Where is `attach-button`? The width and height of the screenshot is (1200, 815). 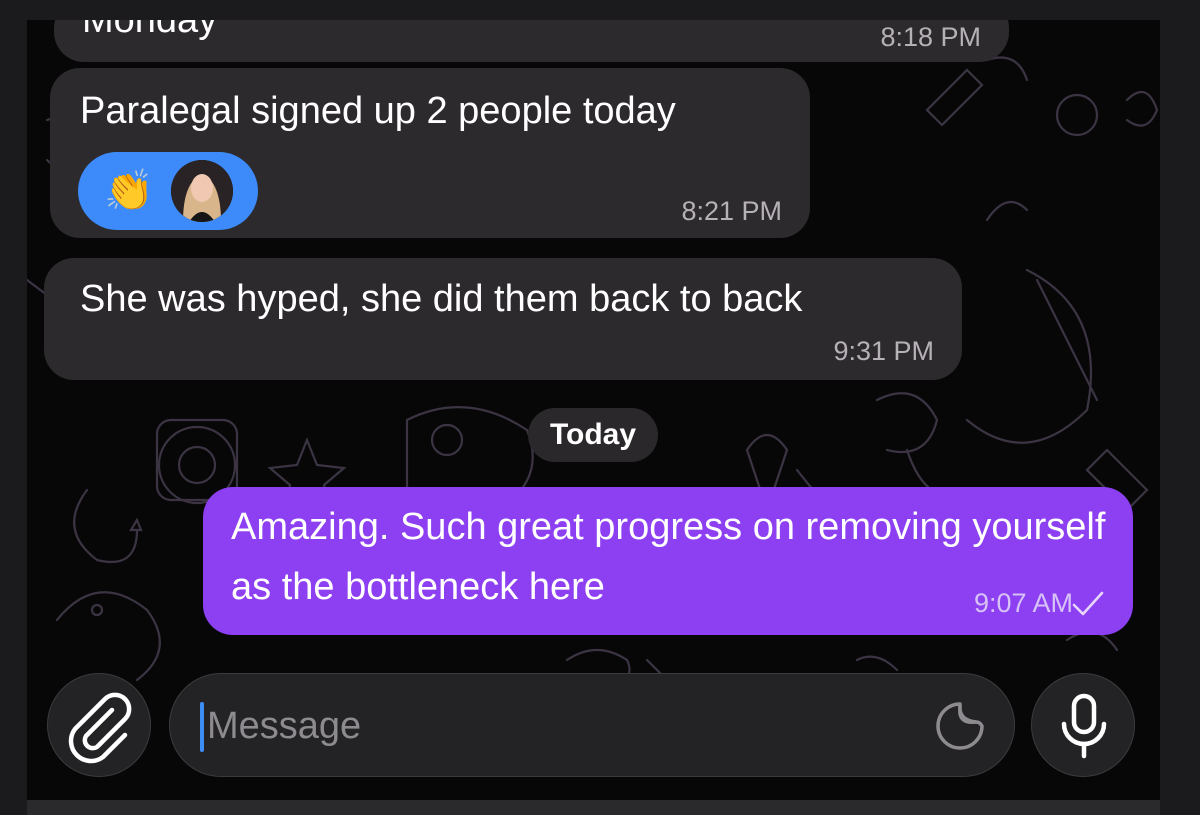 attach-button is located at coordinates (99, 725).